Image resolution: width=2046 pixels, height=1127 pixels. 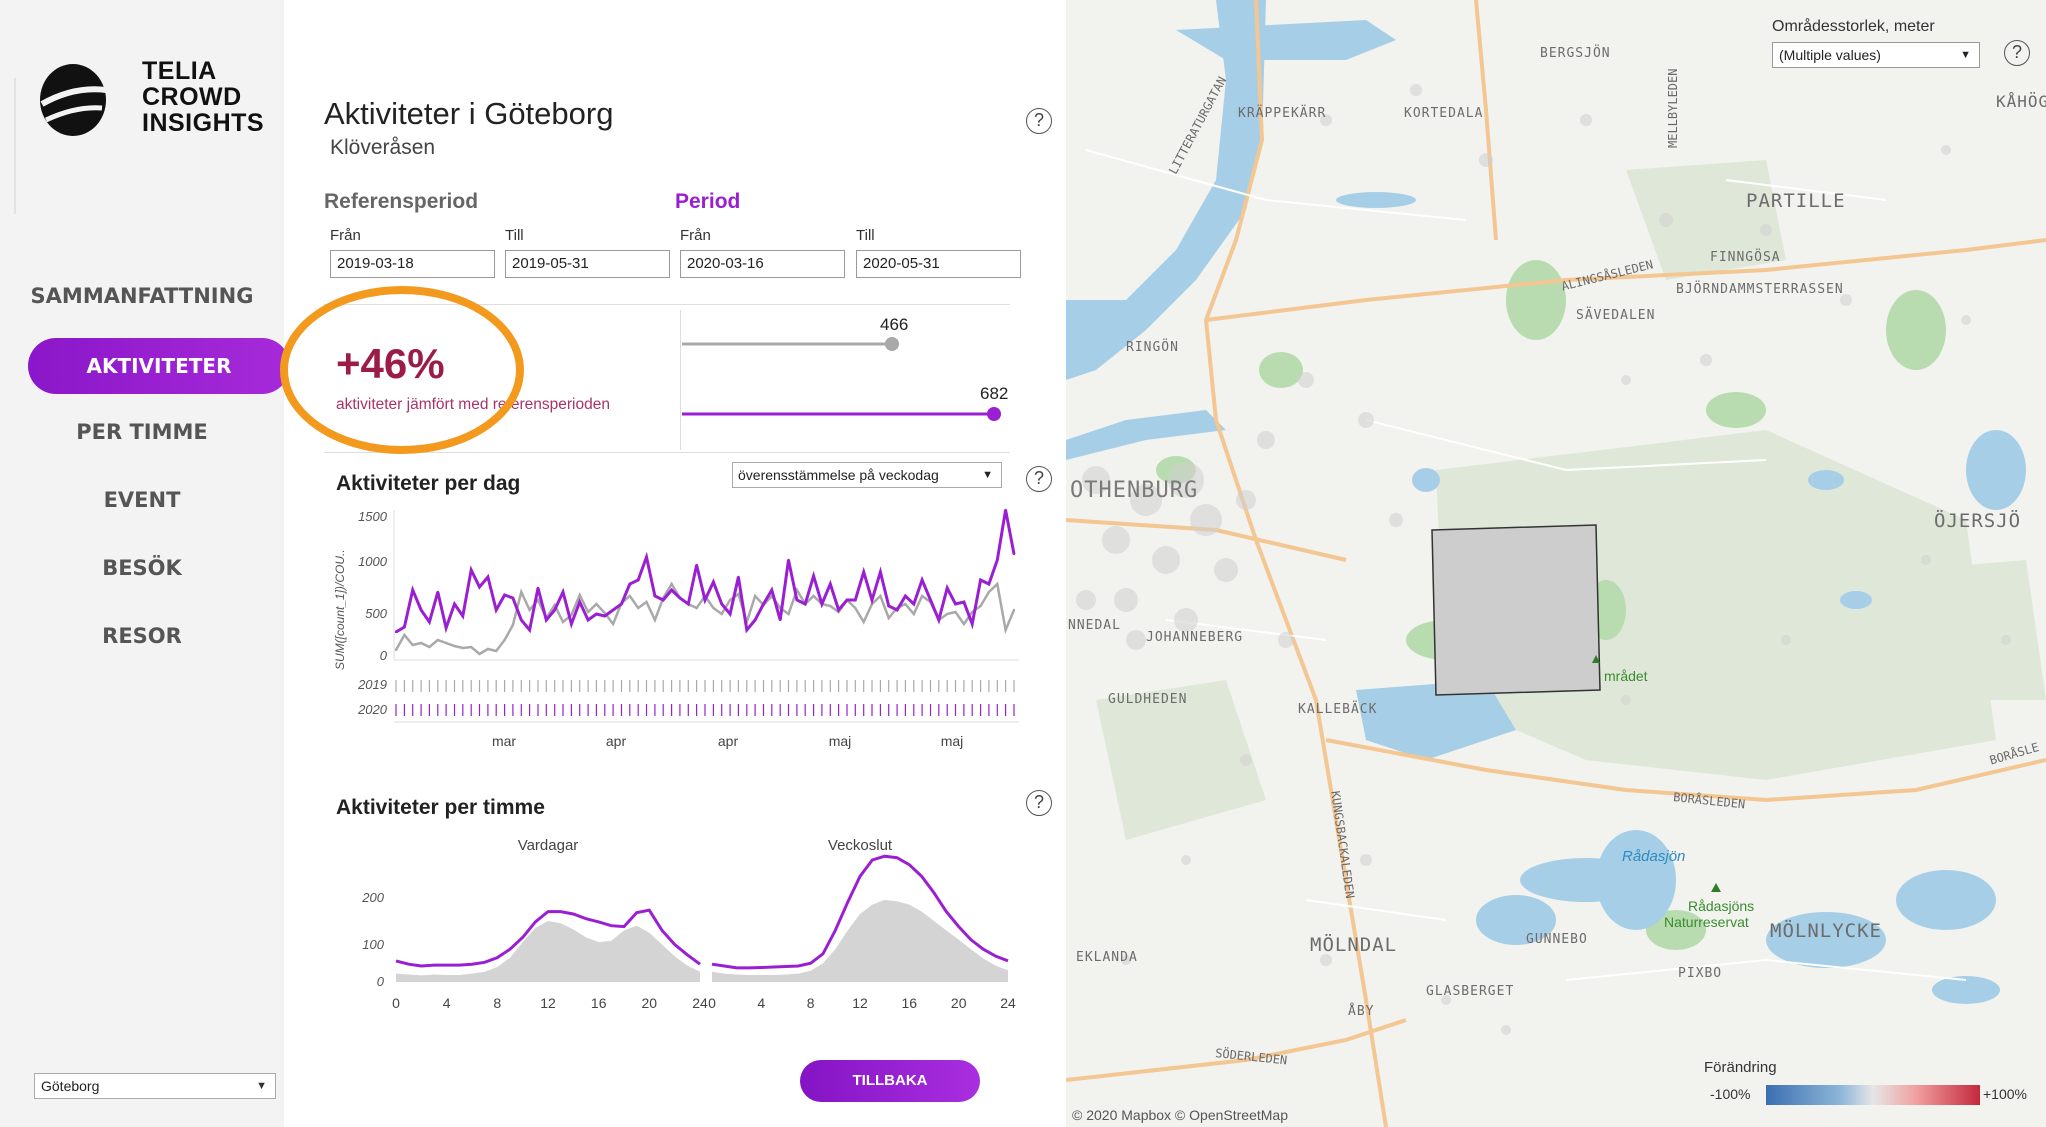 What do you see at coordinates (142, 296) in the screenshot?
I see `nav-sammanfattning: SAMMANFATTNING` at bounding box center [142, 296].